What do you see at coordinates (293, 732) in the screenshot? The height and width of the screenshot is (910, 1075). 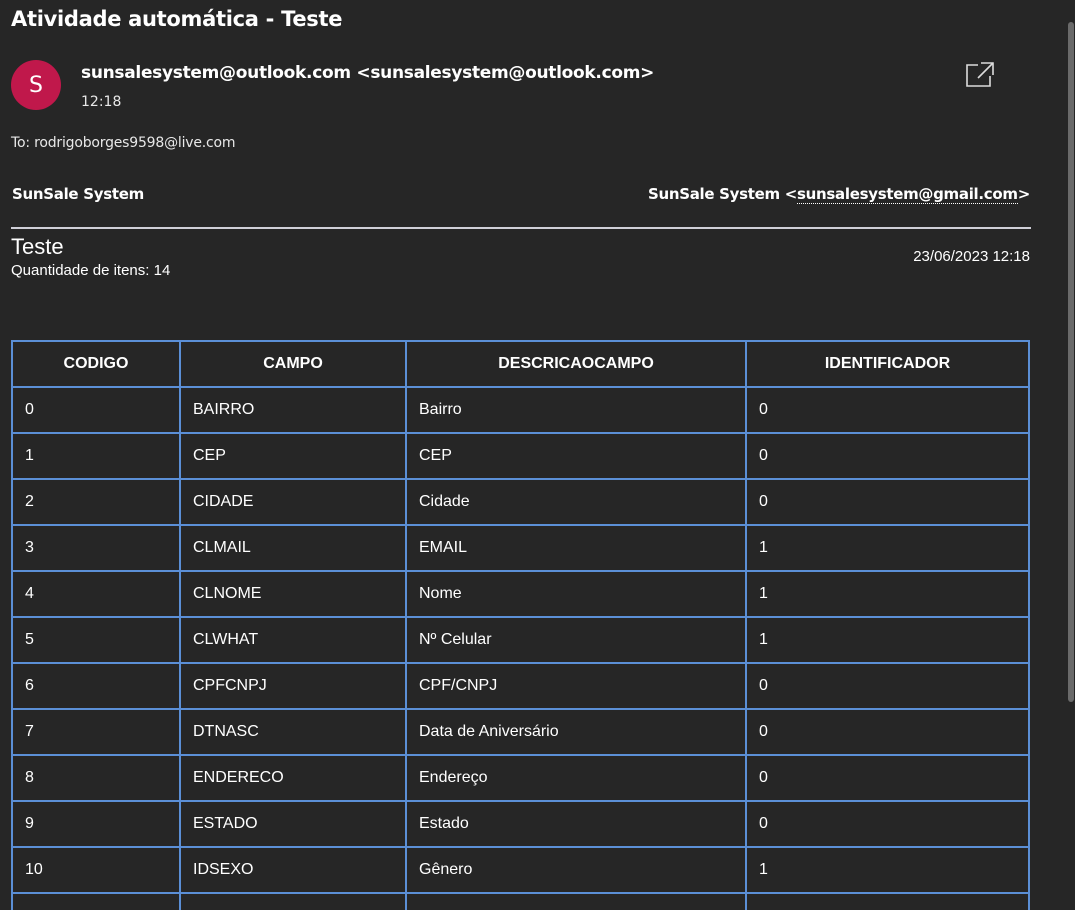 I see `cell-campo: DTNASC` at bounding box center [293, 732].